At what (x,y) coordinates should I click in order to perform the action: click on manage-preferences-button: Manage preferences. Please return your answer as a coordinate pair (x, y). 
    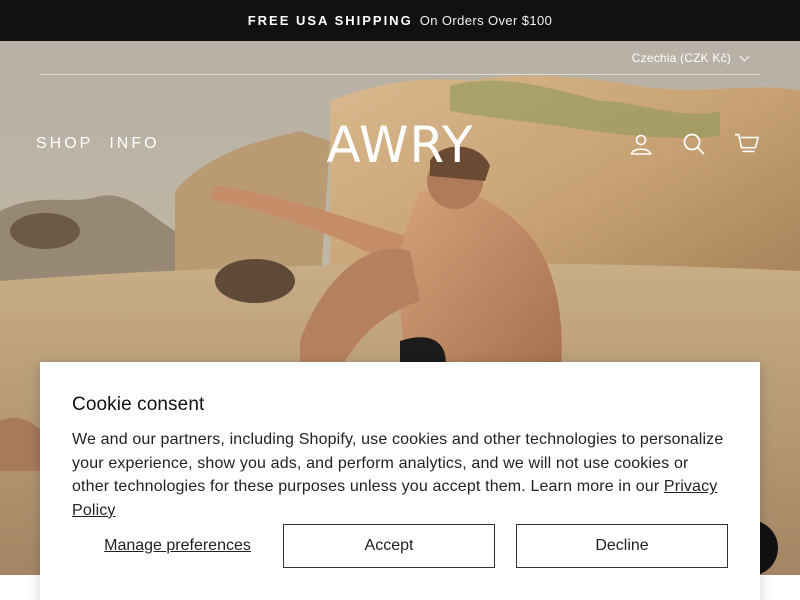
    Looking at the image, I should click on (177, 546).